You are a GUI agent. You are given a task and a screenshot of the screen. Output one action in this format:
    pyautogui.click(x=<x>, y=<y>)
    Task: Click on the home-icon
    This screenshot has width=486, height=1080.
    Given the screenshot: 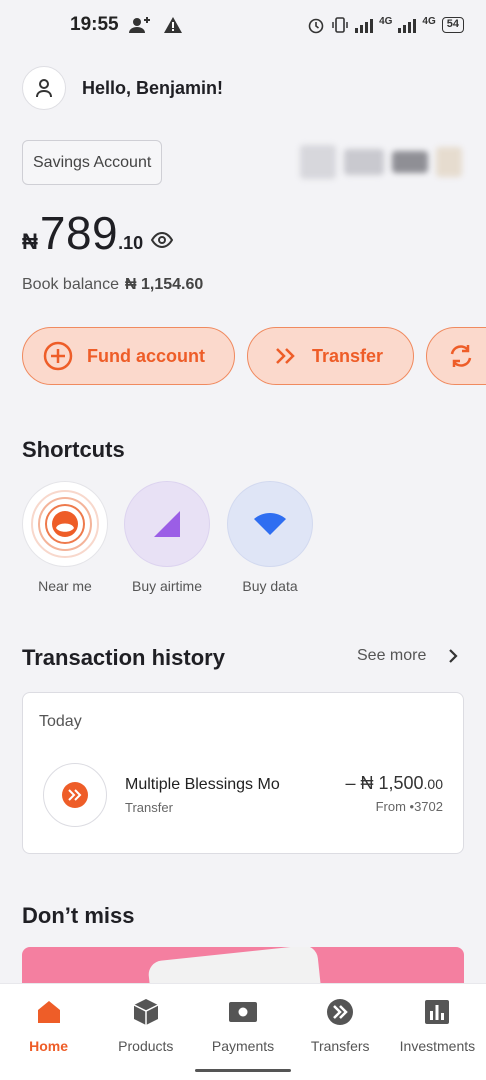 What is the action you would take?
    pyautogui.click(x=49, y=1012)
    